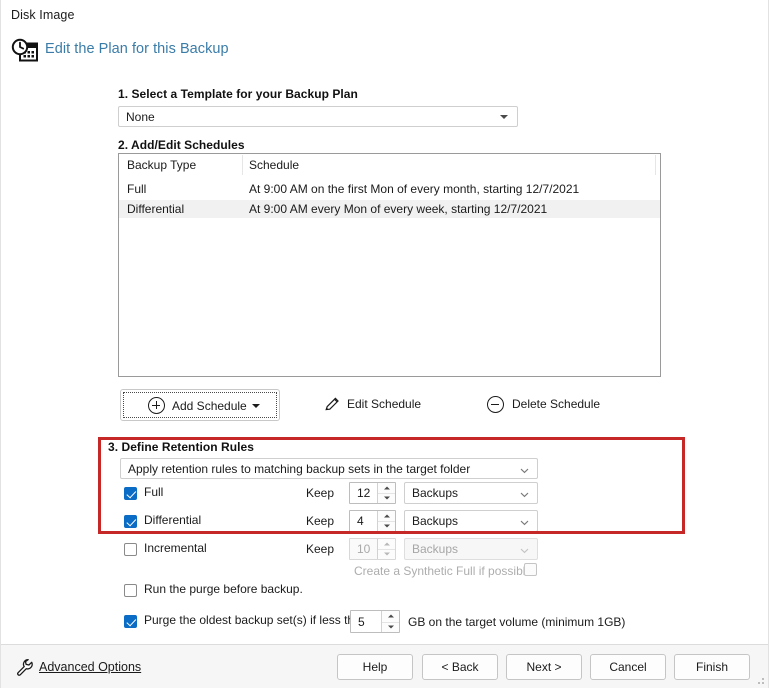 The width and height of the screenshot is (769, 688). What do you see at coordinates (90, 667) in the screenshot?
I see `advanced-options-link: Advanced Options` at bounding box center [90, 667].